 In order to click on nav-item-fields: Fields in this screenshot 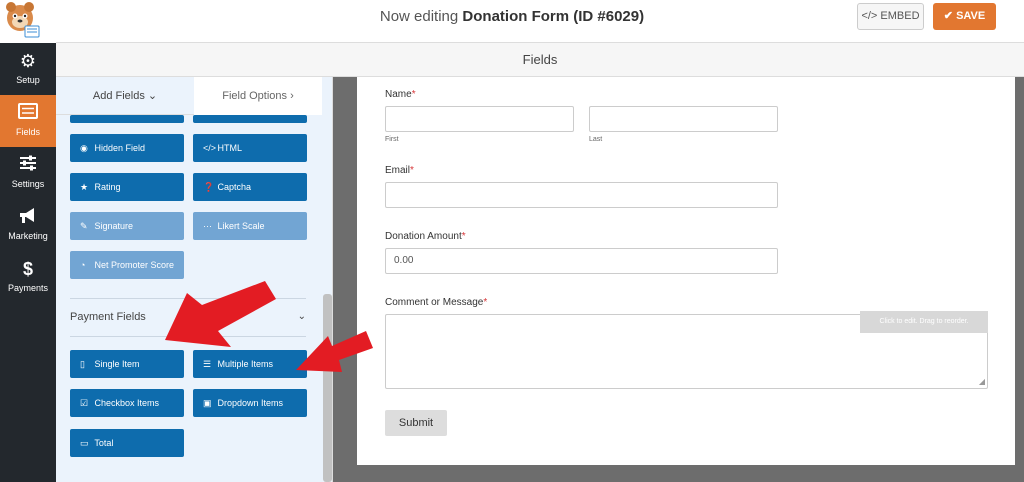, I will do `click(28, 121)`.